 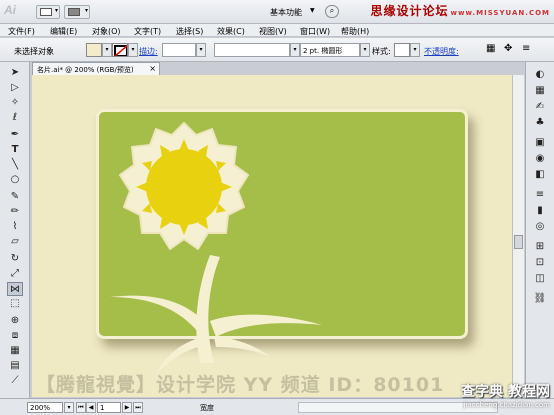 I want to click on menu-object: 对象(O), so click(x=106, y=31).